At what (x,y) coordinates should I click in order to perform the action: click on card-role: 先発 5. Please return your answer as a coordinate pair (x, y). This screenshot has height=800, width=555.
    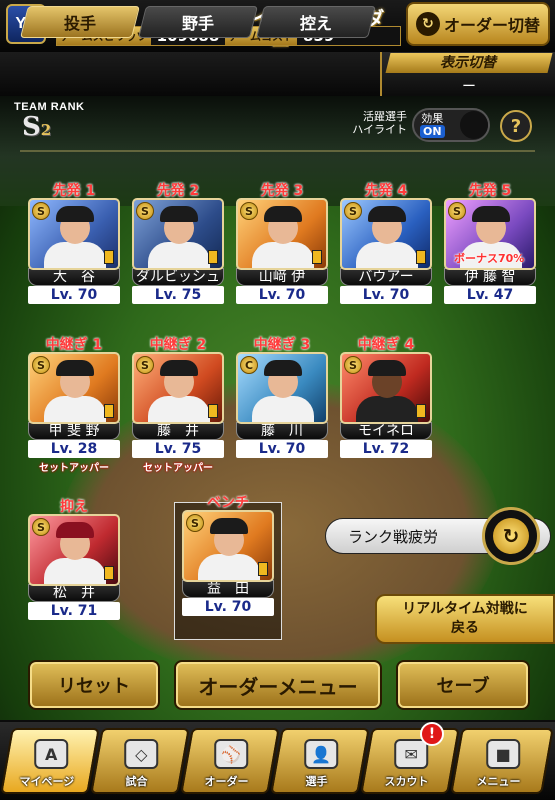
    Looking at the image, I should click on (490, 191).